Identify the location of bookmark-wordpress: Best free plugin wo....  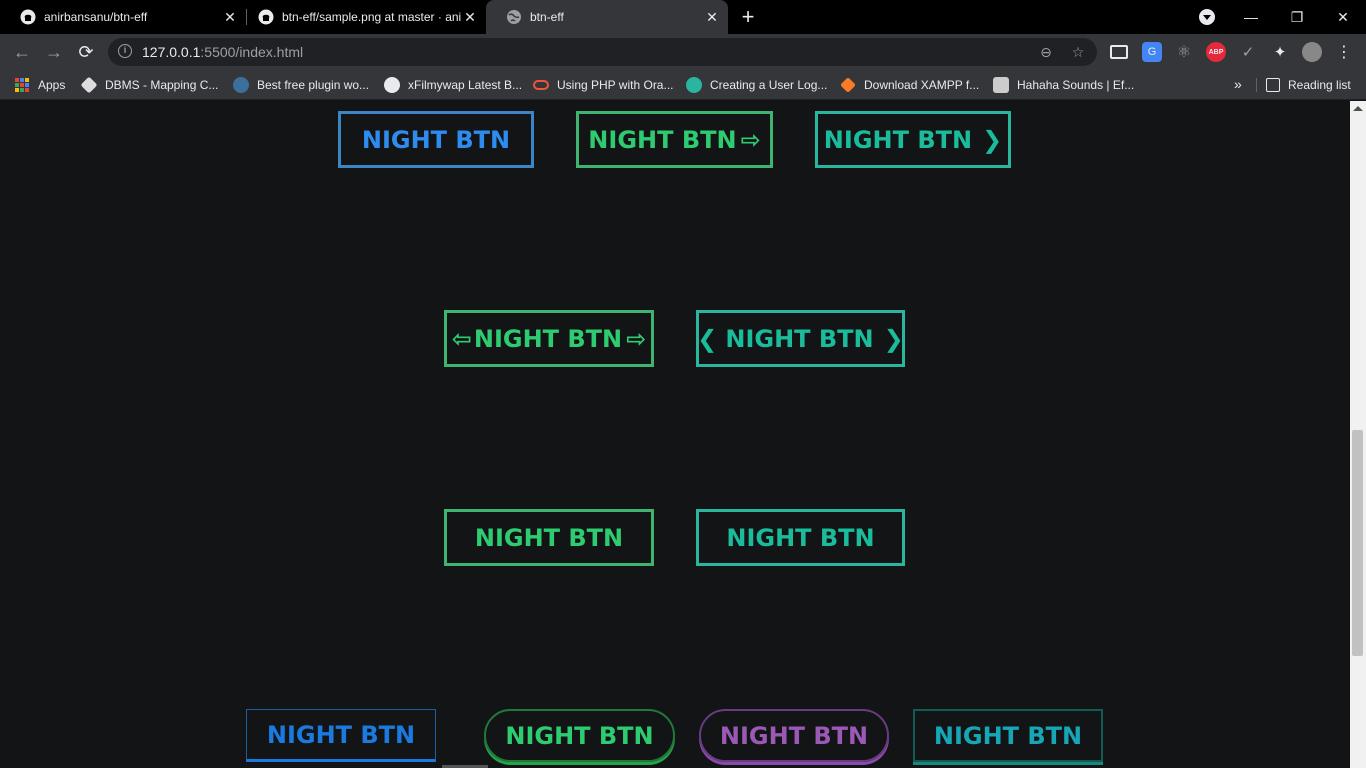
(301, 85).